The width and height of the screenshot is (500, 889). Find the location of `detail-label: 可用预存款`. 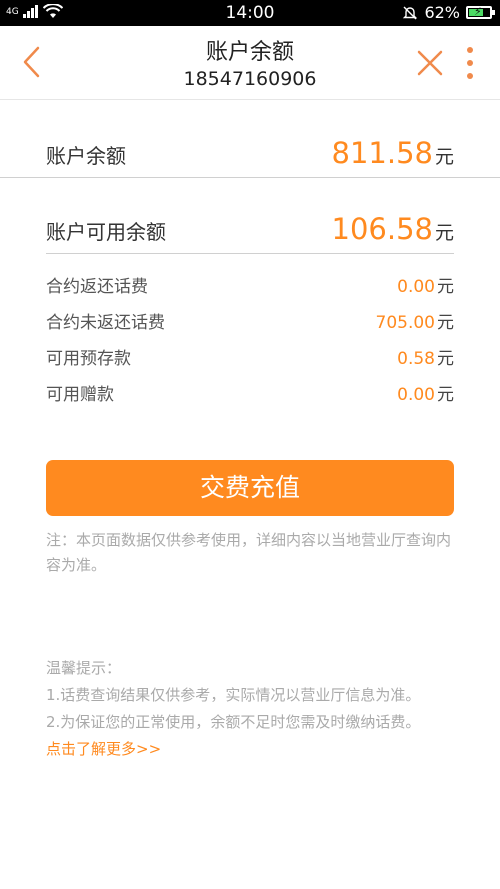

detail-label: 可用预存款 is located at coordinates (88, 359).